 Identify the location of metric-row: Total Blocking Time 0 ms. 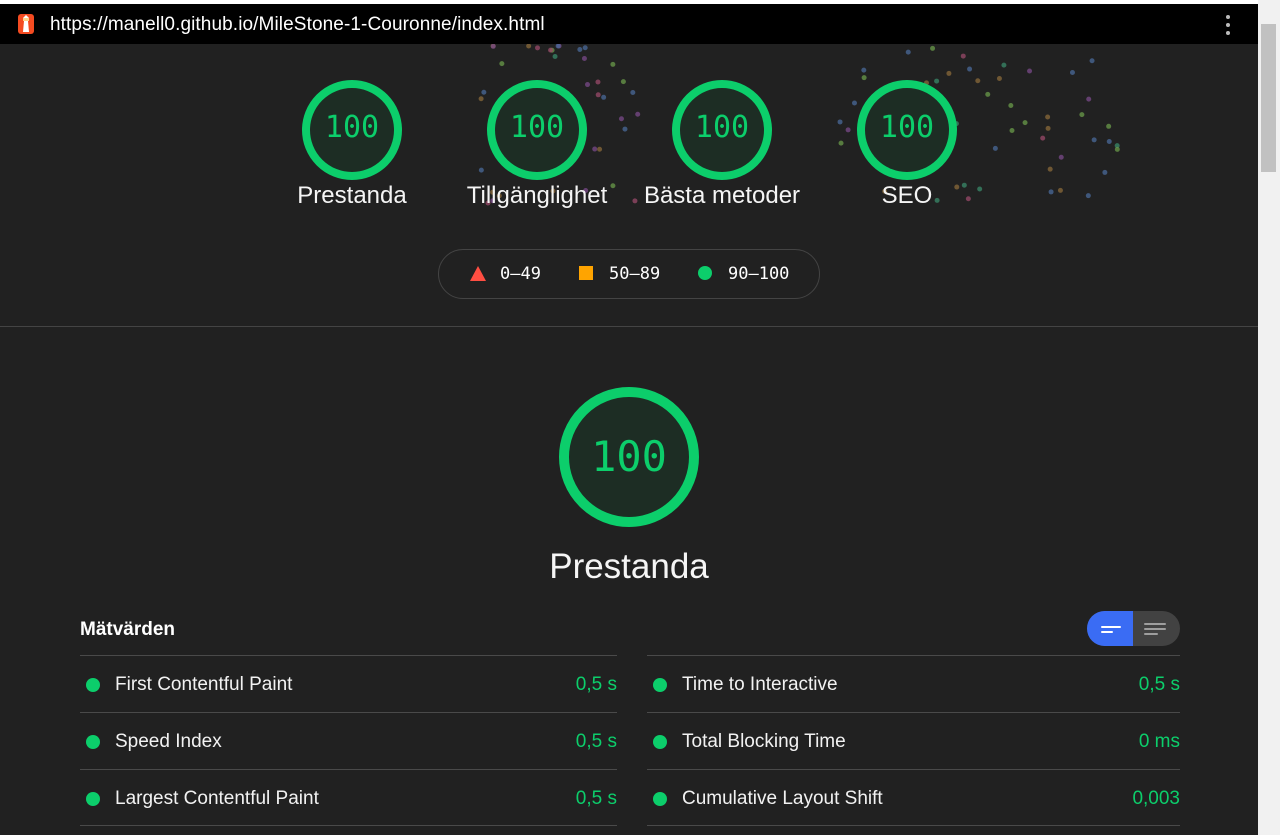
(913, 740).